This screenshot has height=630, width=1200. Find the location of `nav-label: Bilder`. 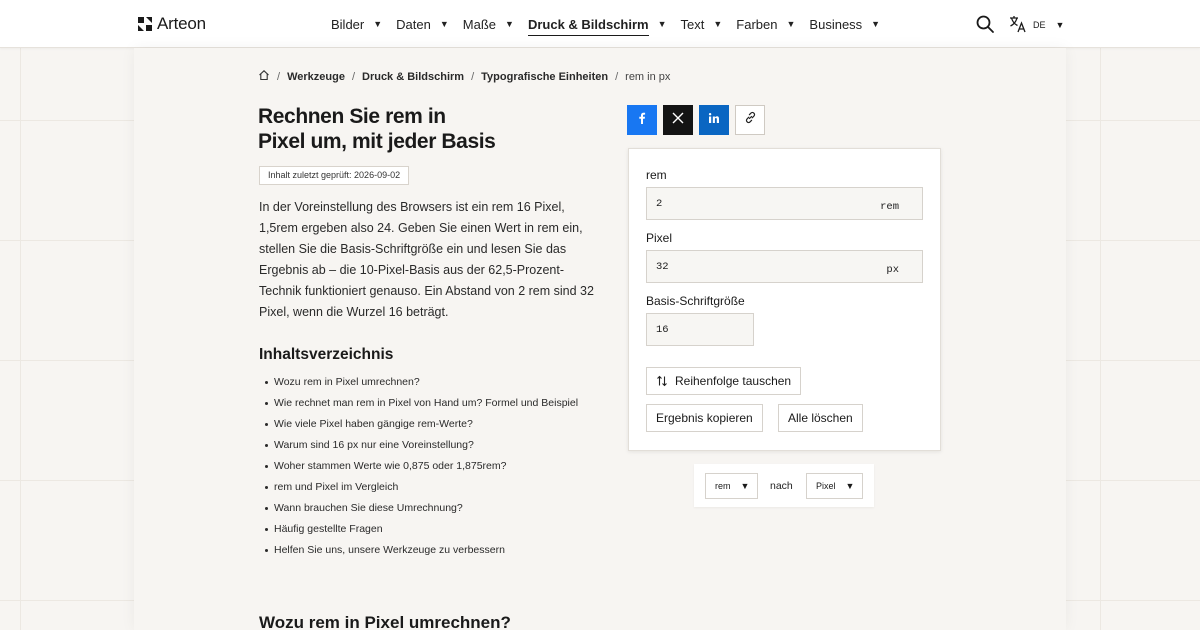

nav-label: Bilder is located at coordinates (348, 24).